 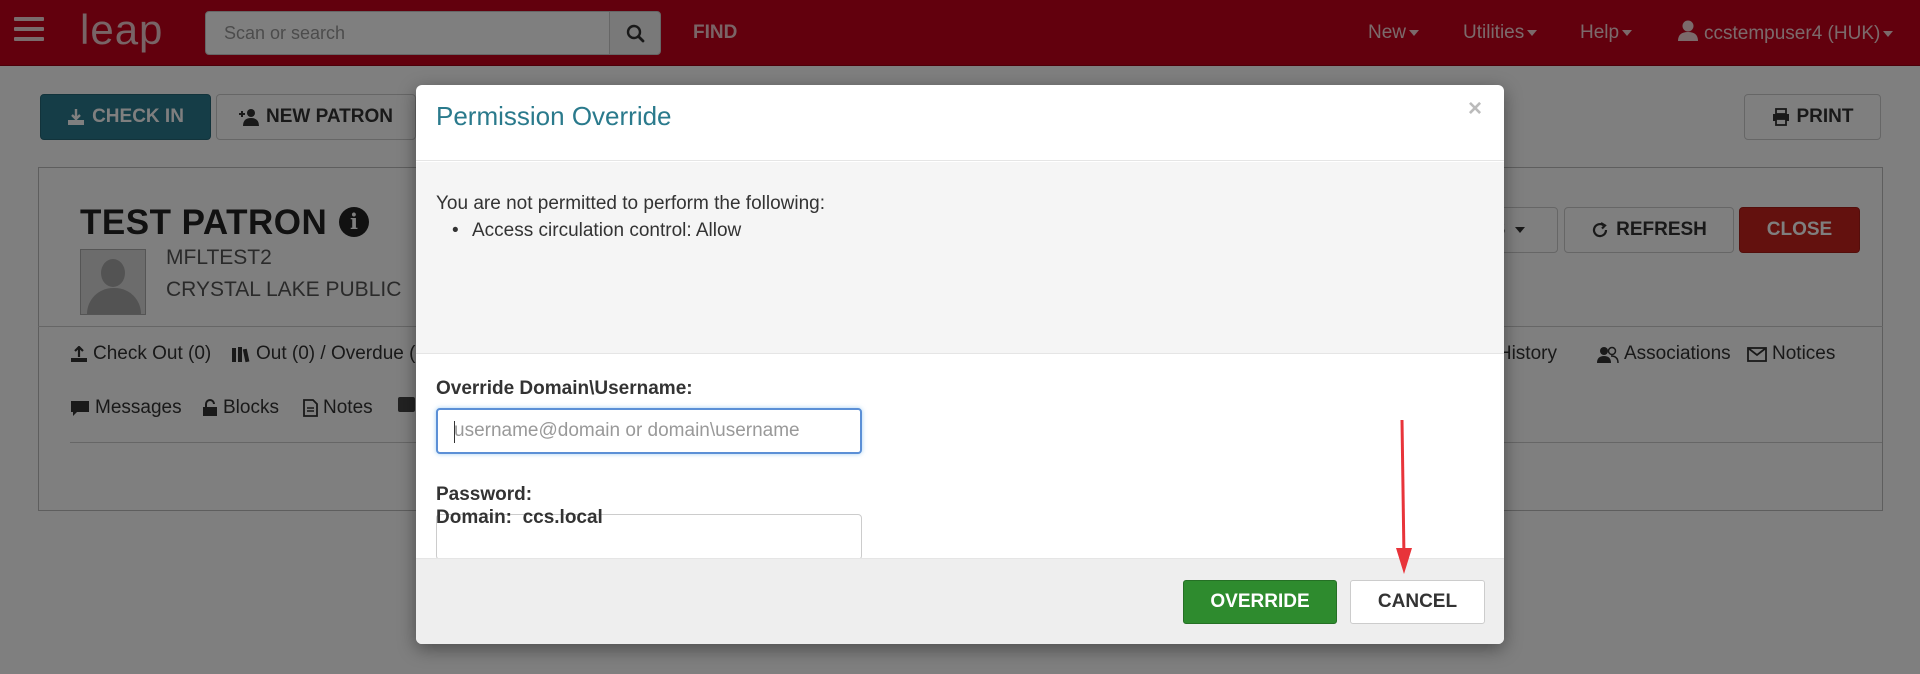 What do you see at coordinates (1475, 109) in the screenshot?
I see `close-icon: ×` at bounding box center [1475, 109].